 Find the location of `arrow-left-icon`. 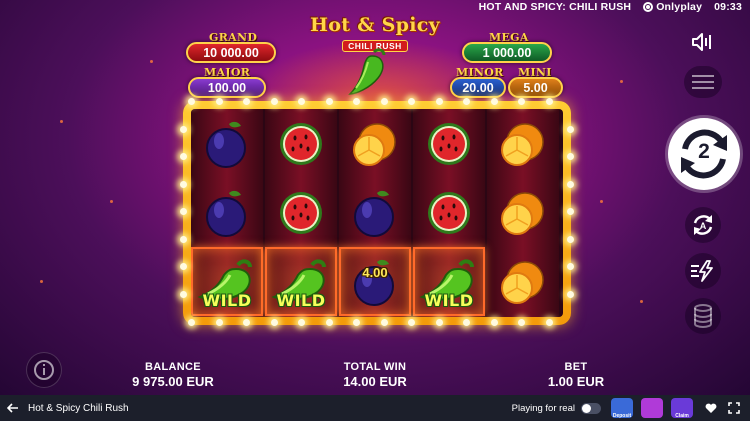

arrow-left-icon is located at coordinates (12, 408).